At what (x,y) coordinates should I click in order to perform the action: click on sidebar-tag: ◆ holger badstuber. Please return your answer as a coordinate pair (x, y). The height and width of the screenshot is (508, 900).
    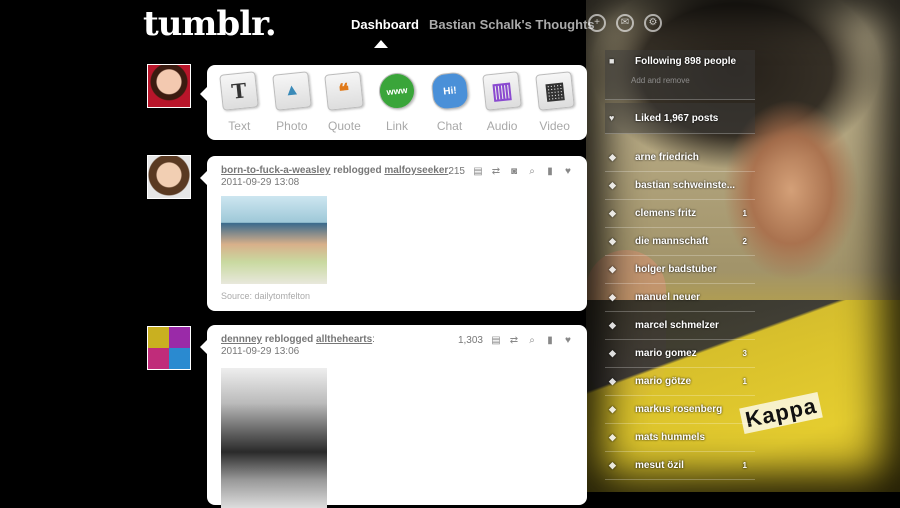
    Looking at the image, I should click on (680, 270).